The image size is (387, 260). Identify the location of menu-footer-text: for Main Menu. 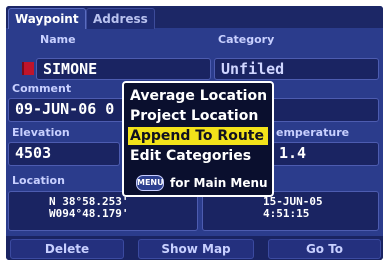
(219, 183).